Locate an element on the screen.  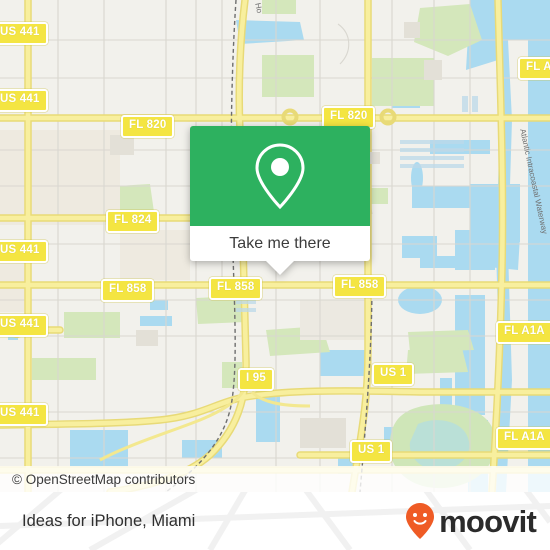
place-popup-card: Take me there is located at coordinates (280, 200).